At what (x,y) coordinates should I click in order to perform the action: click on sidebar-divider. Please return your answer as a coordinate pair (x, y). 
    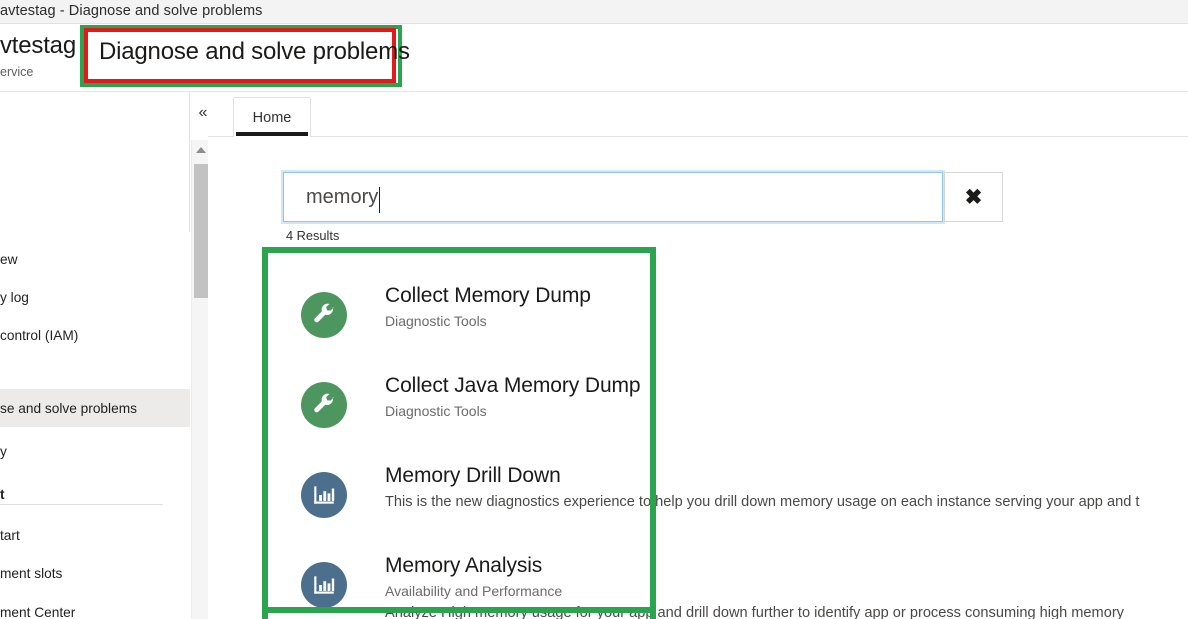
    Looking at the image, I should click on (81, 504).